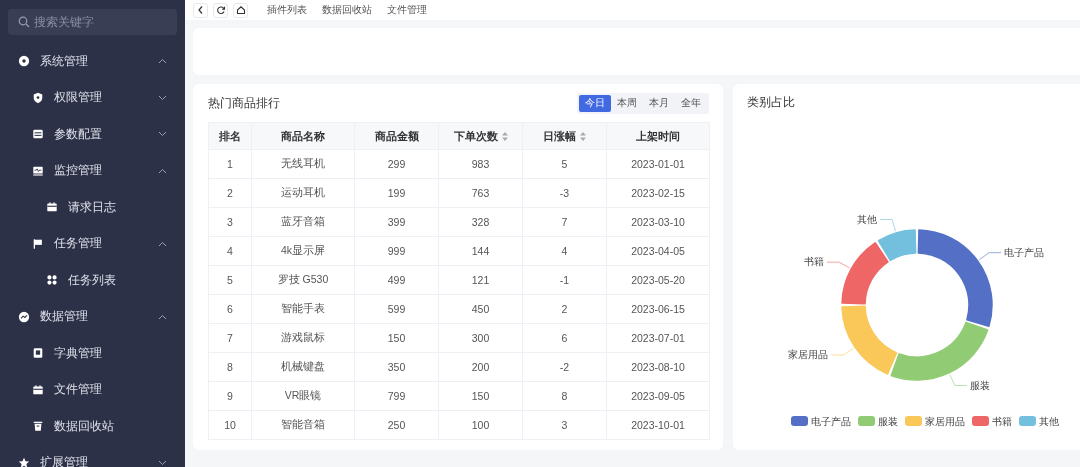 Image resolution: width=1080 pixels, height=467 pixels. Describe the element at coordinates (480, 164) in the screenshot. I see `table-cell: 983` at that location.